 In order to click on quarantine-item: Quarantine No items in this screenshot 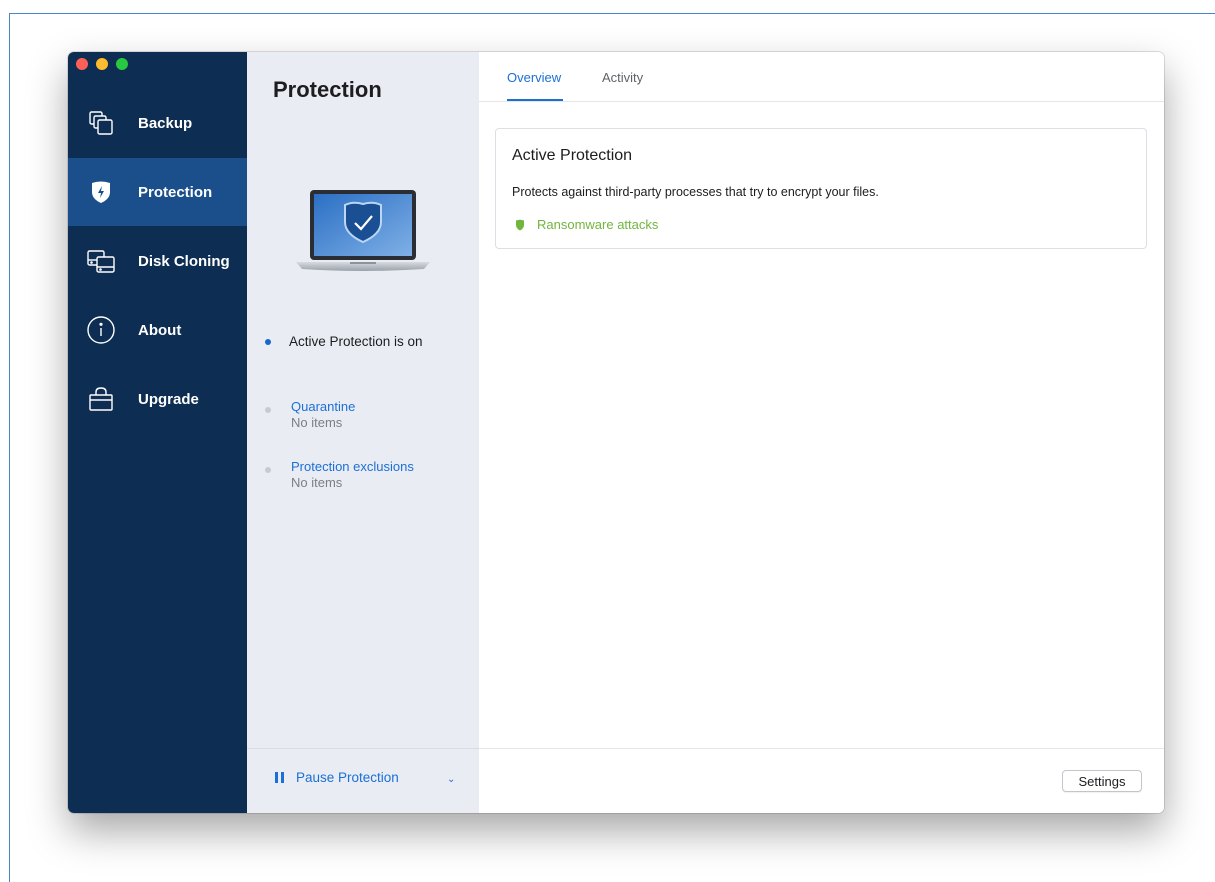, I will do `click(310, 414)`.